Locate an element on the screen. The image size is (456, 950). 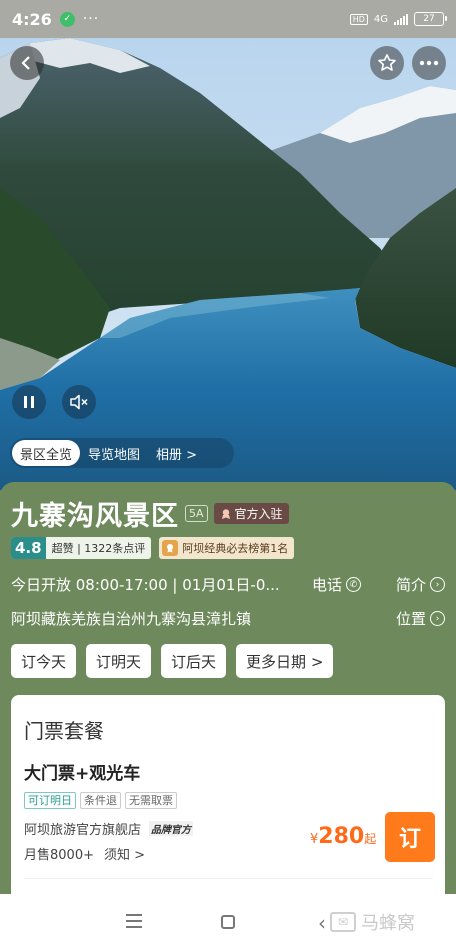
network-label: 4G is located at coordinates (380, 19).